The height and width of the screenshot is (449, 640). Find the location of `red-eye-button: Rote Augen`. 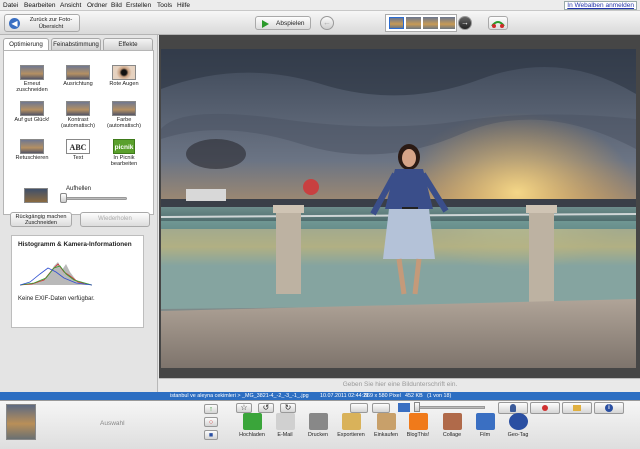

red-eye-button: Rote Augen is located at coordinates (124, 76).